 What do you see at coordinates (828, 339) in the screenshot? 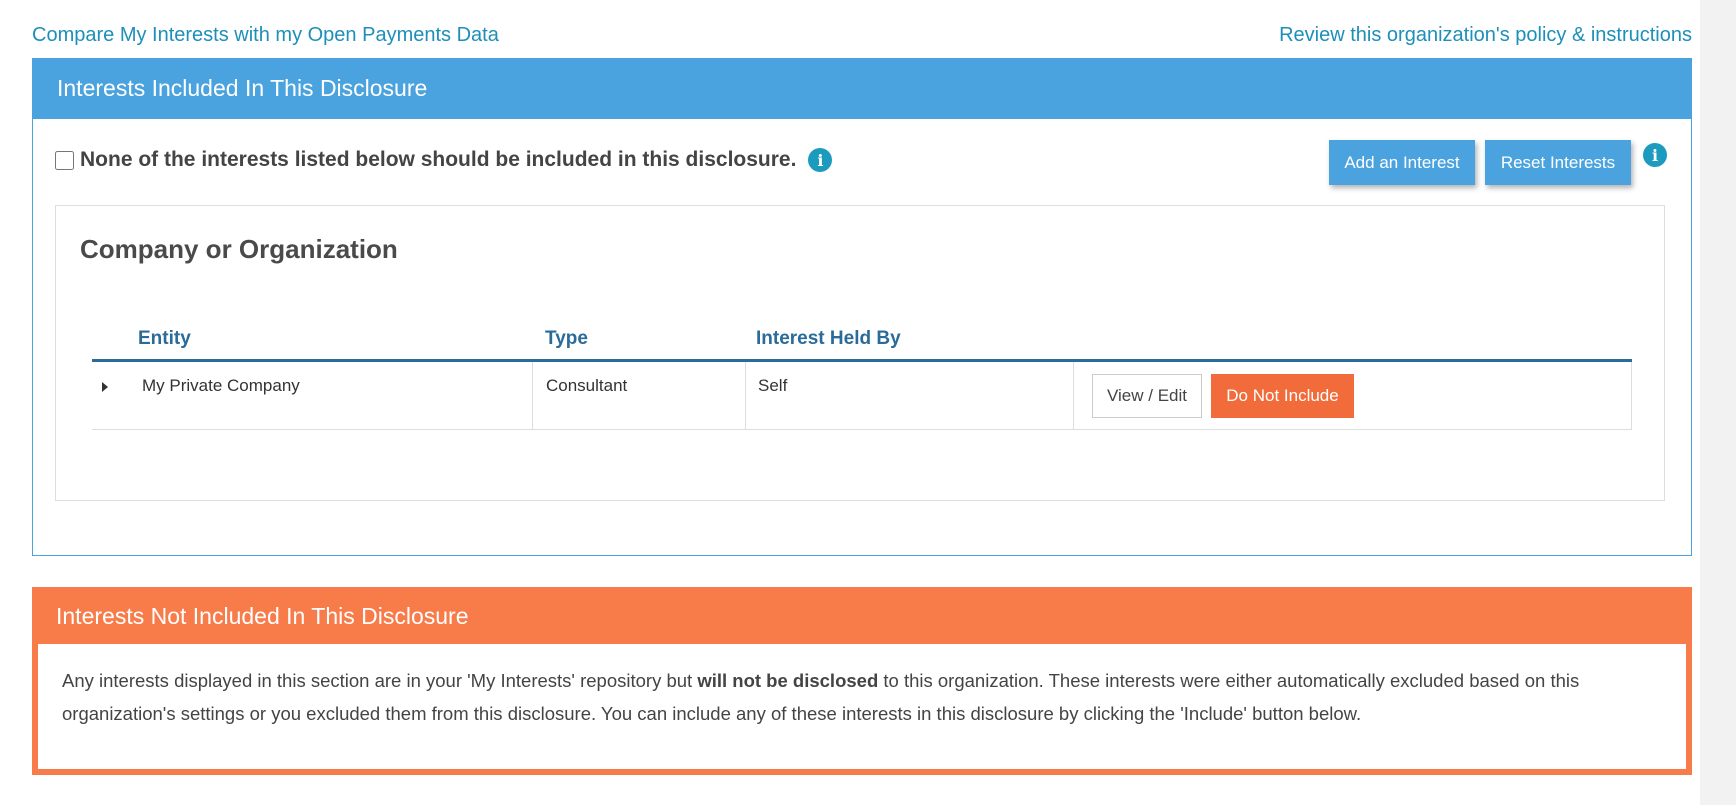
I see `column-header-held-by: Interest Held By` at bounding box center [828, 339].